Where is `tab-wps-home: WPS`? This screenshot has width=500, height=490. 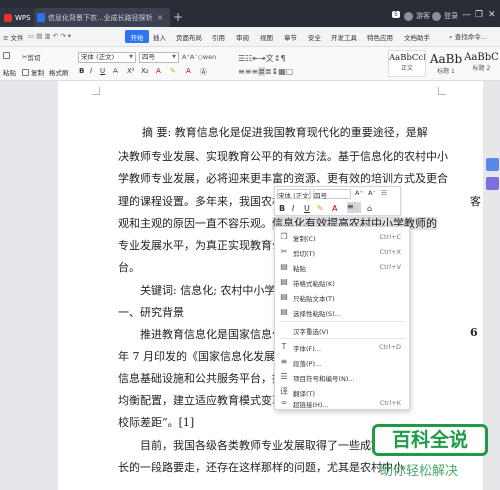 tab-wps-home: WPS is located at coordinates (17, 17).